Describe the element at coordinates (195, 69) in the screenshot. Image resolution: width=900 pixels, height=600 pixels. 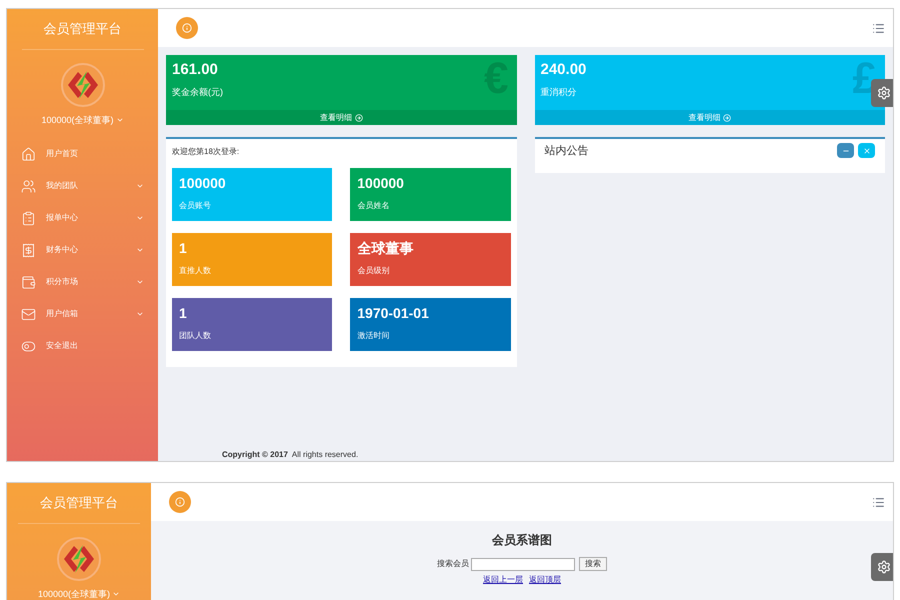
I see `stat-value: 161.00` at that location.